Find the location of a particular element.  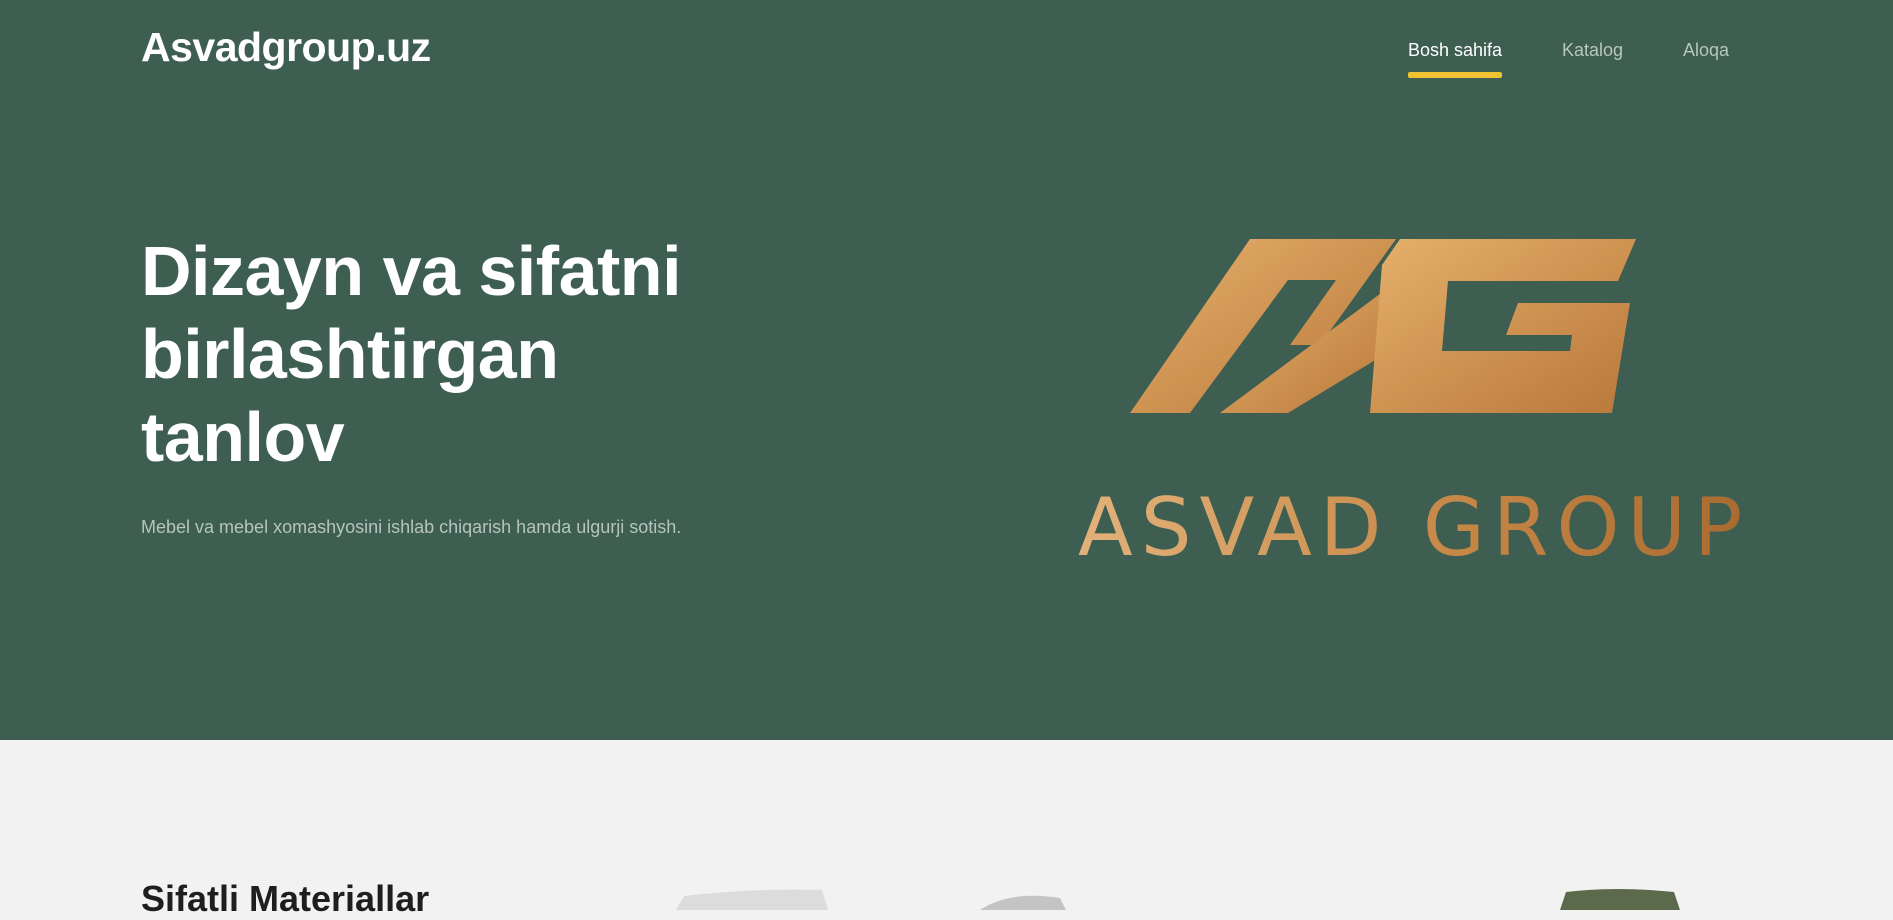

ag-monogram-icon is located at coordinates (1383, 326).